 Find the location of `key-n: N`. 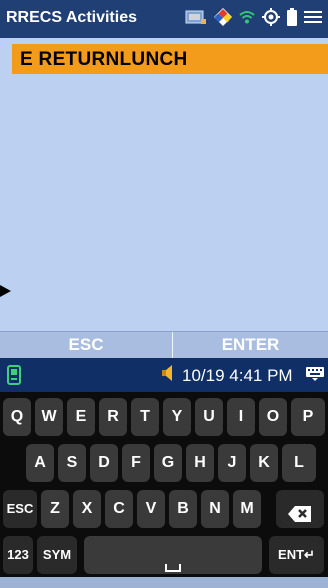

key-n: N is located at coordinates (215, 509).